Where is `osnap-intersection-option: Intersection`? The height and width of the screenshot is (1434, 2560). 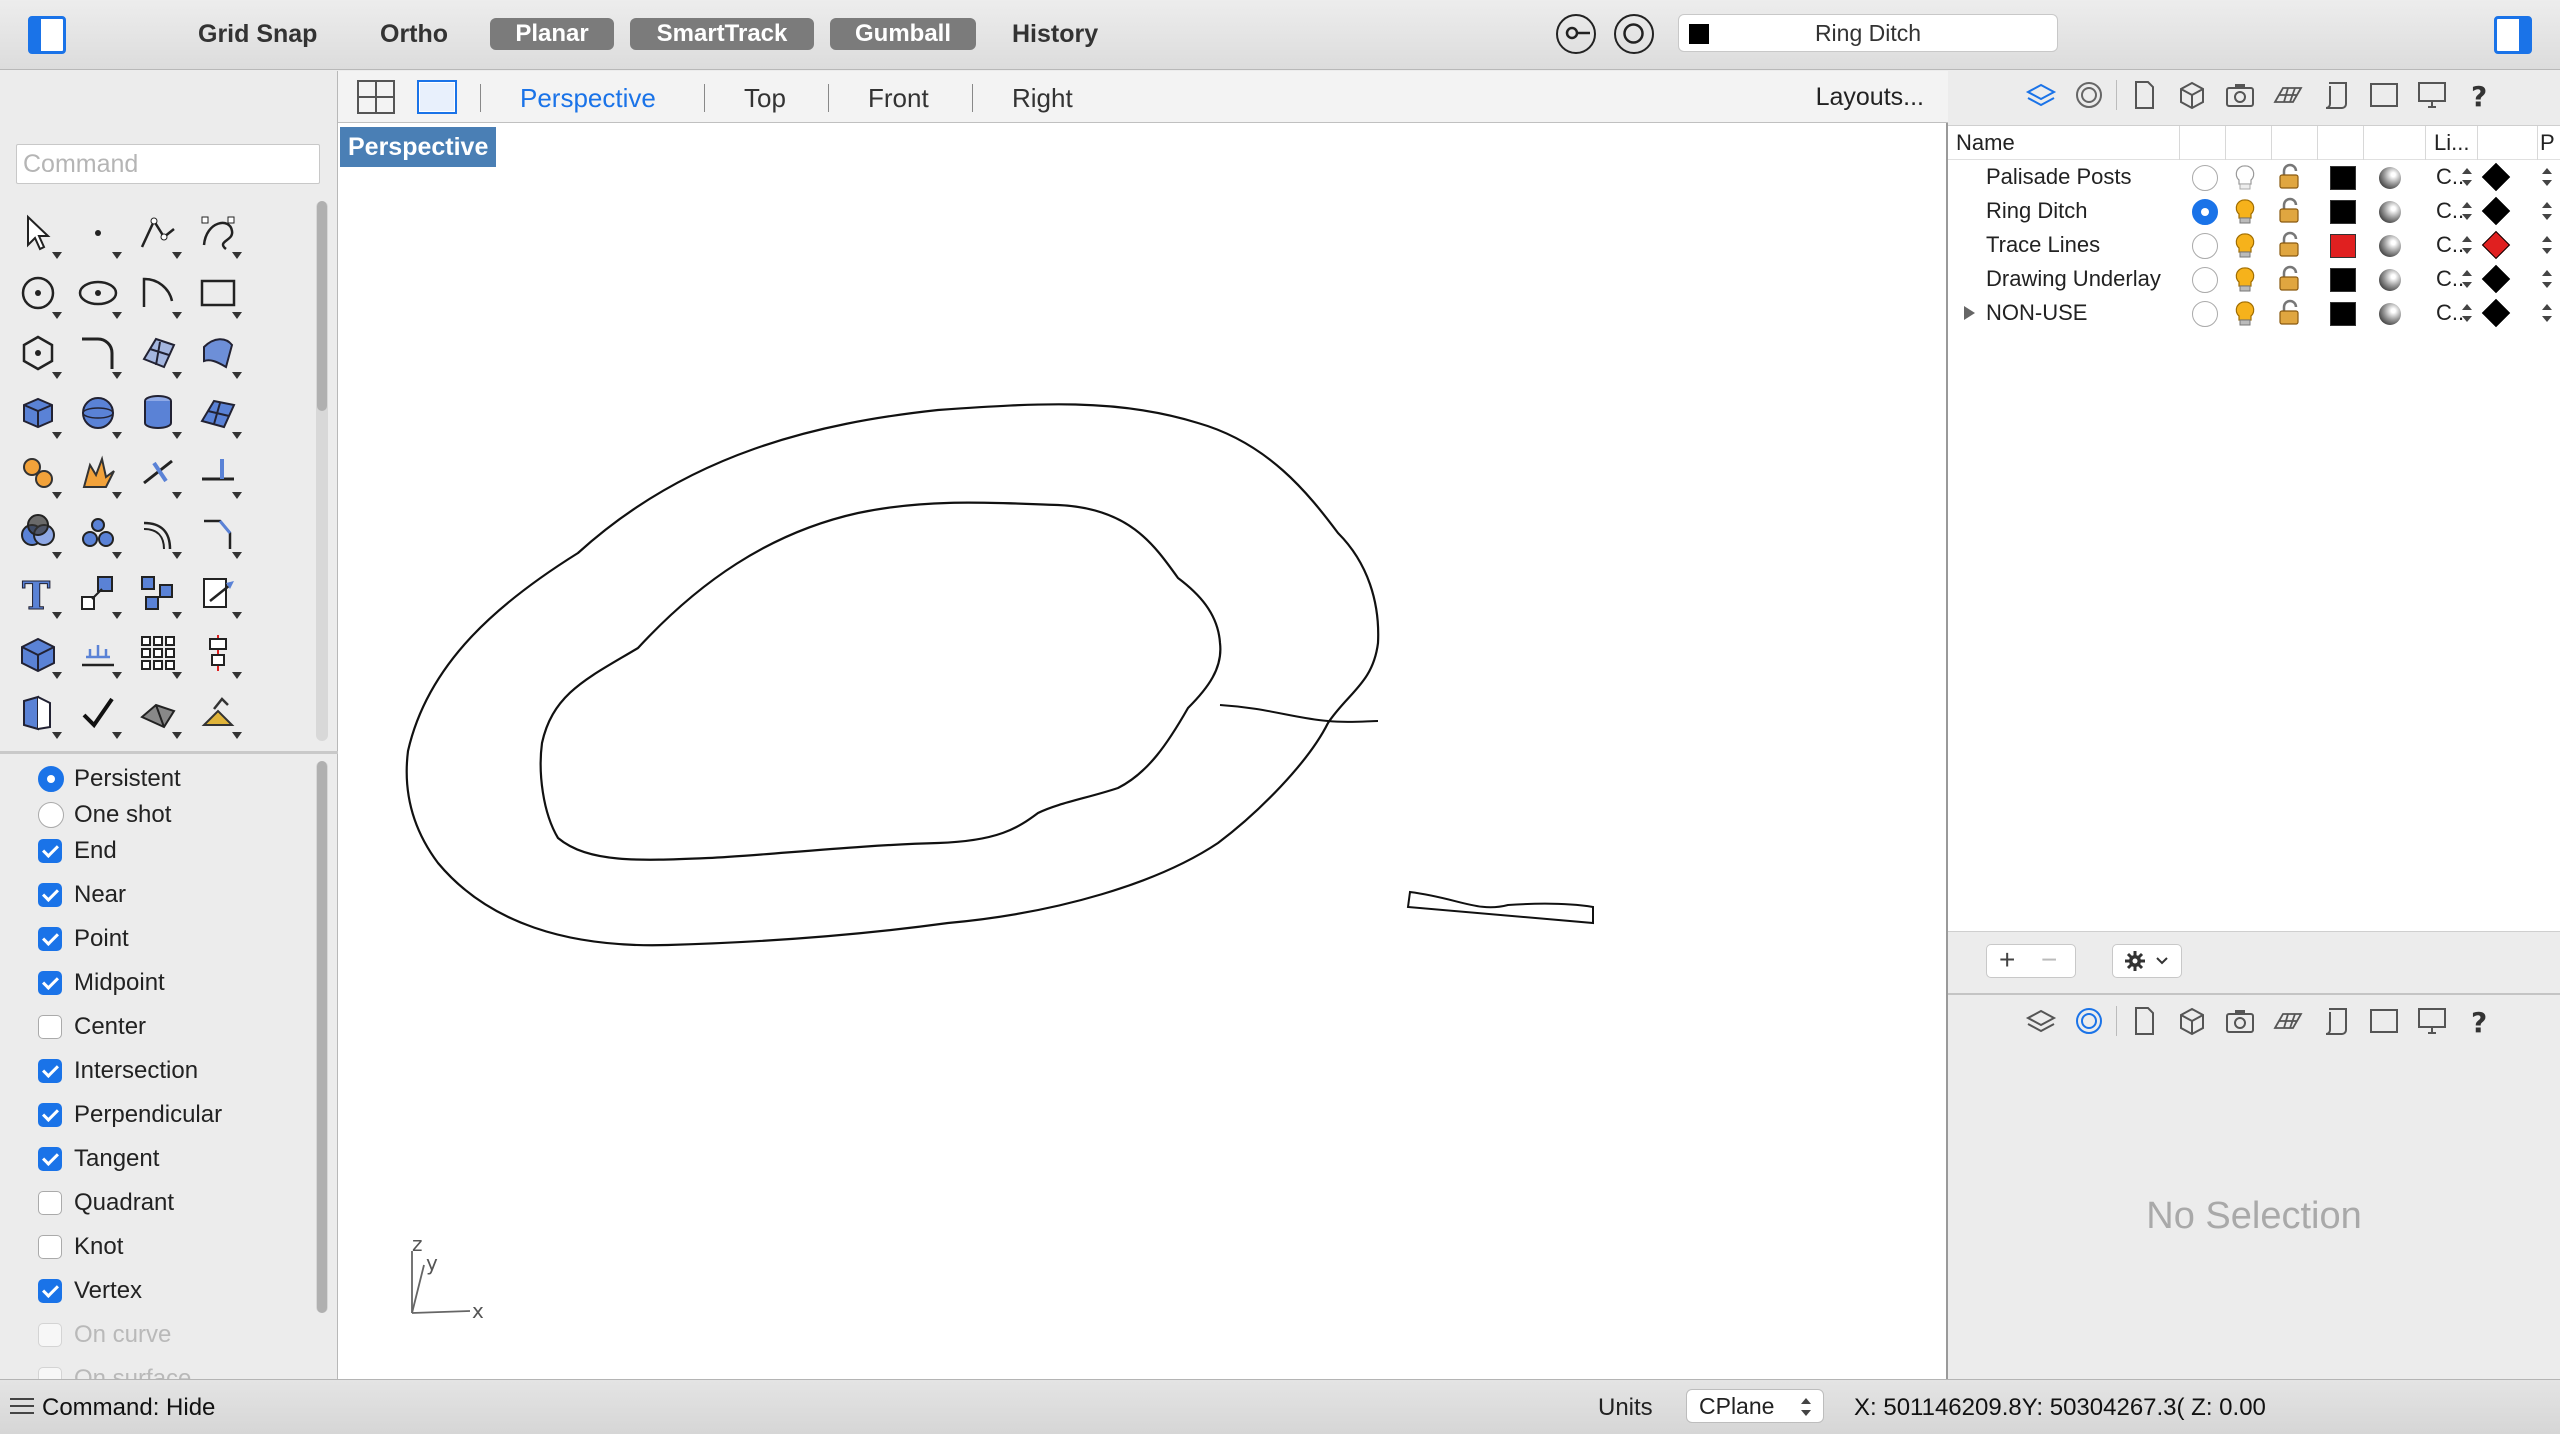
osnap-intersection-option: Intersection is located at coordinates (118, 1071).